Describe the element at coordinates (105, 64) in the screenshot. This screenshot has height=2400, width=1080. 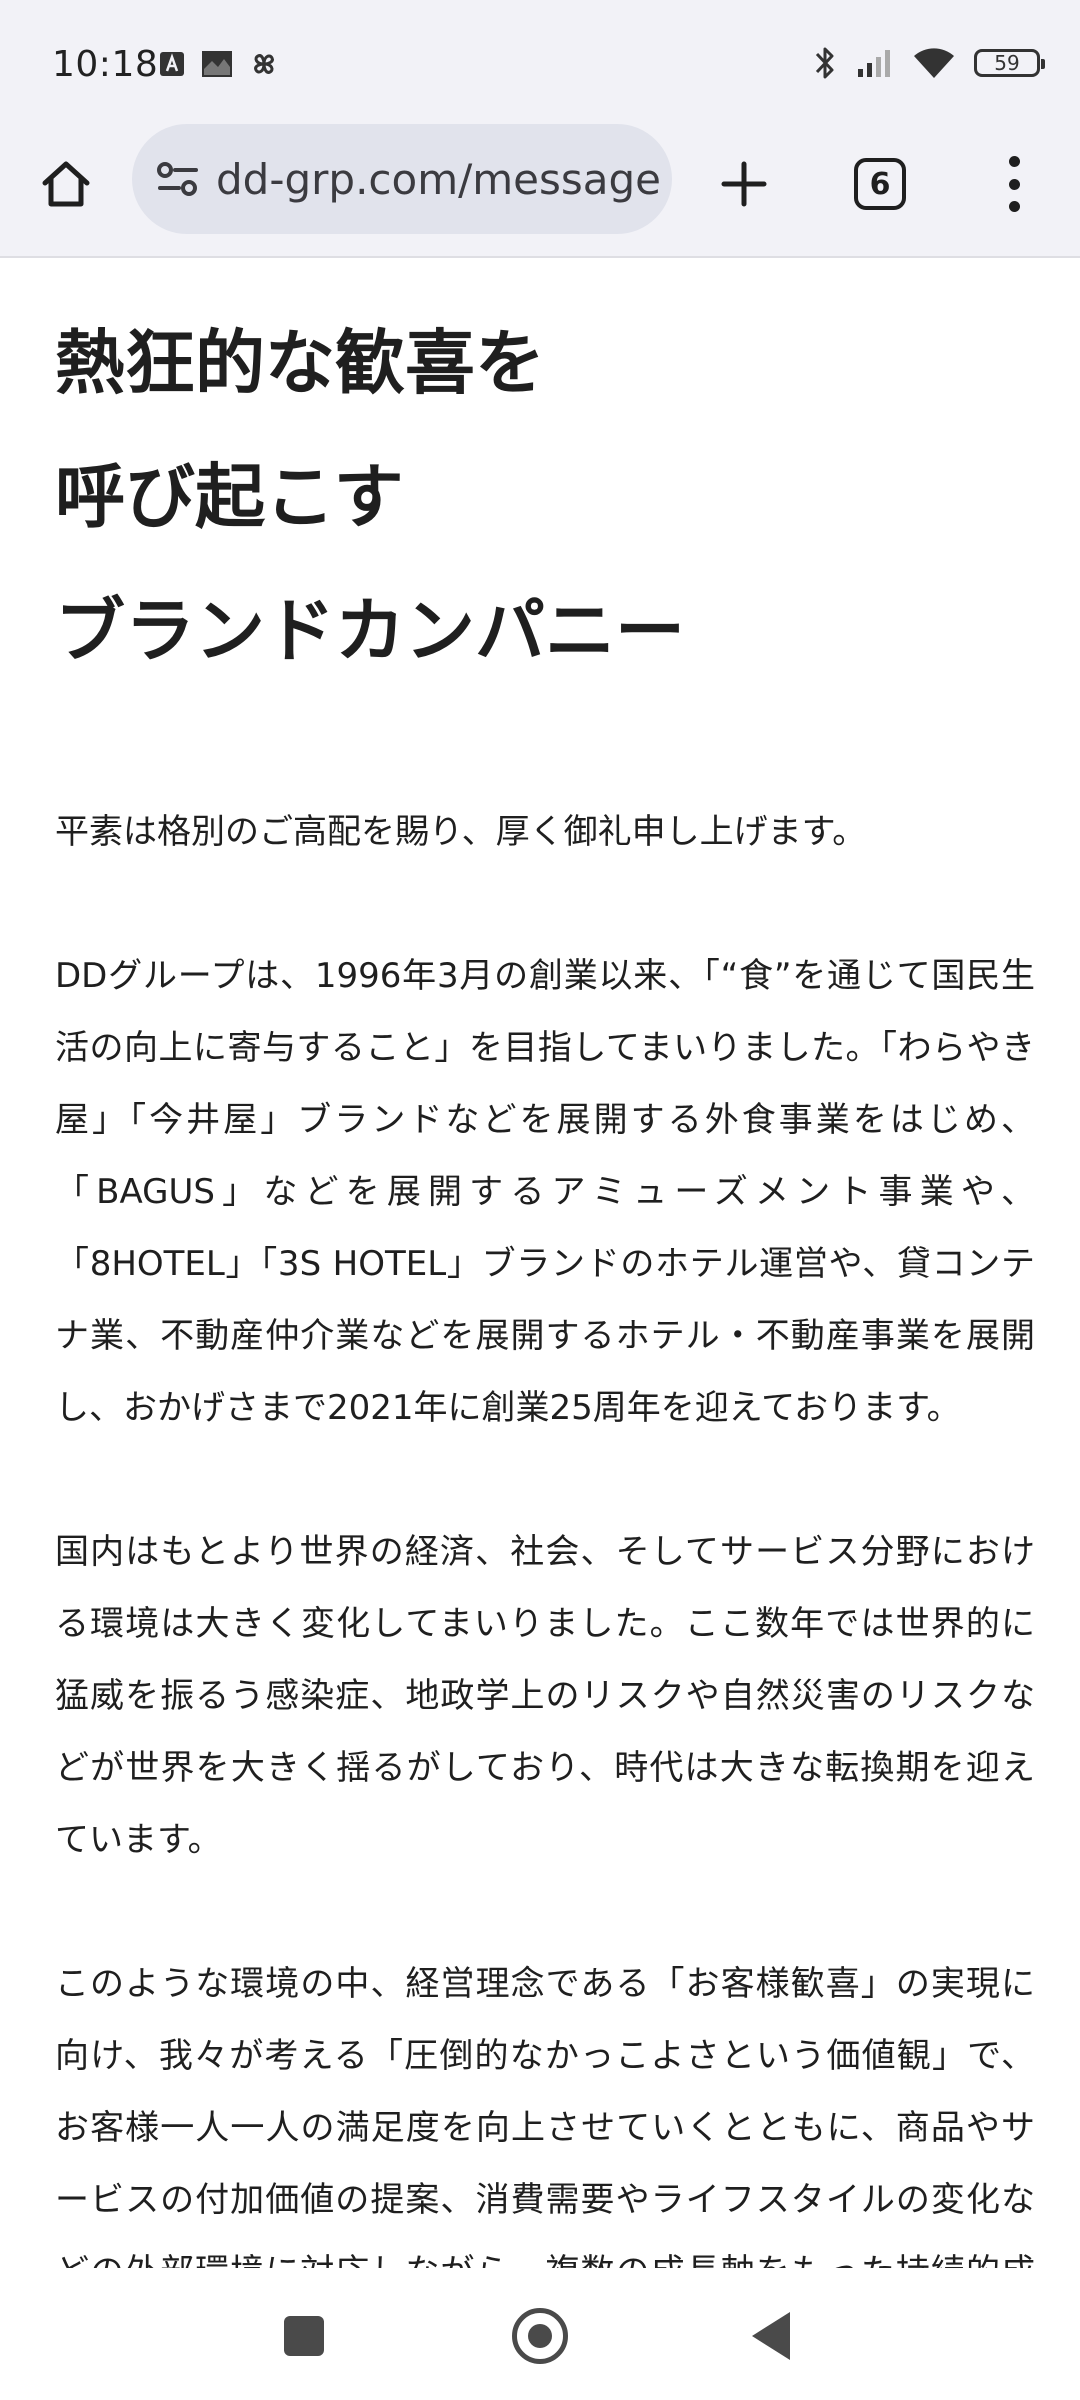
I see `status-time: 10:18` at that location.